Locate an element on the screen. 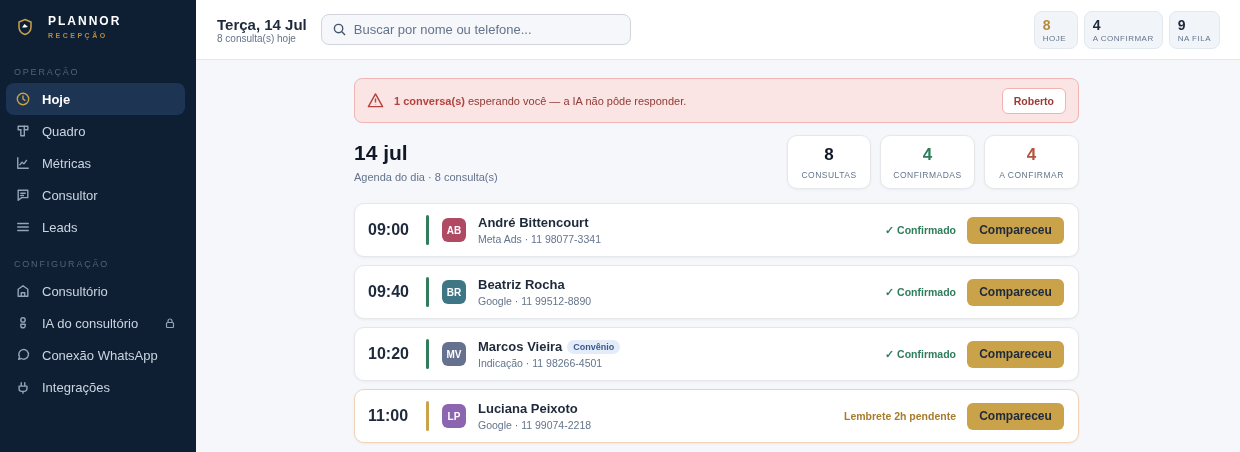 This screenshot has height=452, width=1240. sidebar-item: Métricas is located at coordinates (95, 163).